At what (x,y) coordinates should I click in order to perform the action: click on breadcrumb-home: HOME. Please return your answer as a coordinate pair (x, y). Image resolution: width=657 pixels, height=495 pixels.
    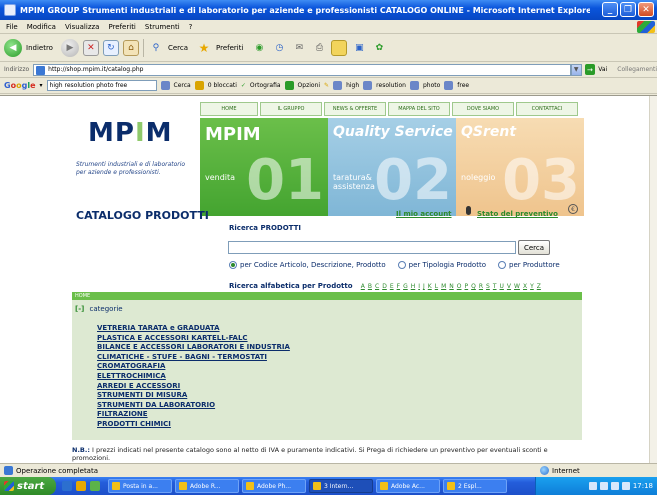
    Looking at the image, I should click on (327, 296).